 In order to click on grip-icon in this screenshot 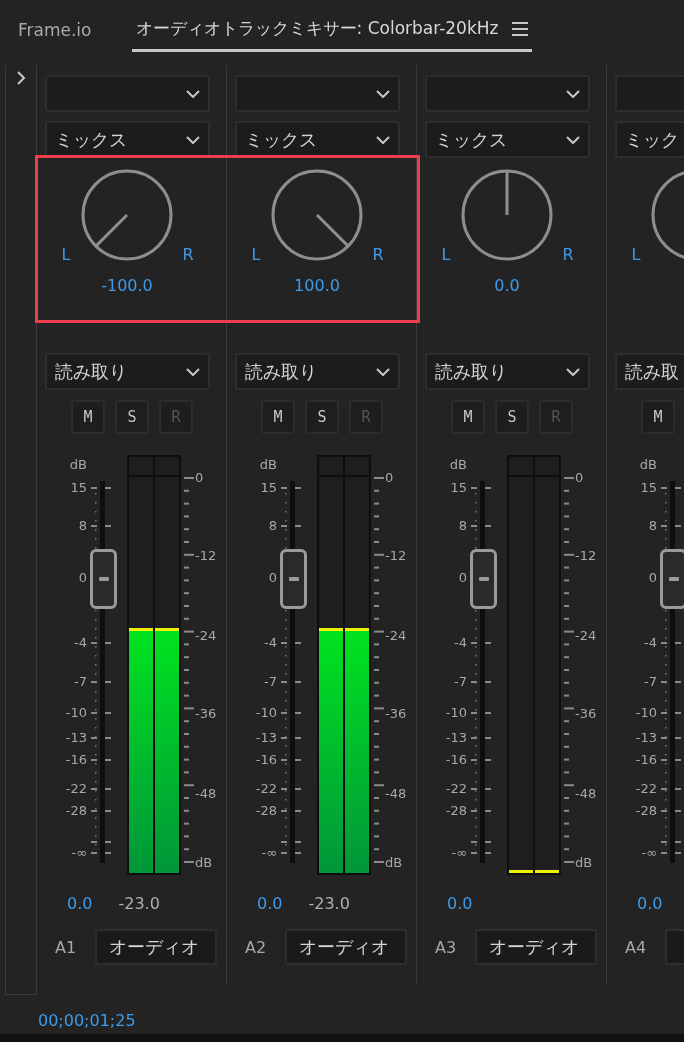, I will do `click(103, 579)`.